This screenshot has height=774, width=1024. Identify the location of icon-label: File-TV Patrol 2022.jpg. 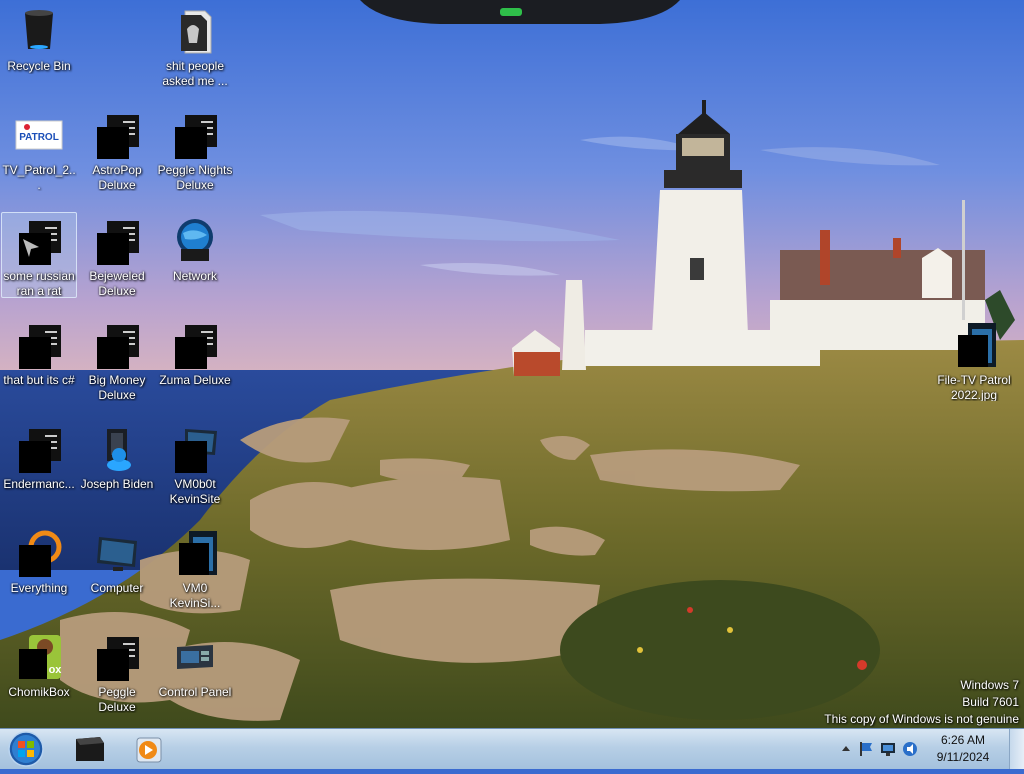
(974, 387).